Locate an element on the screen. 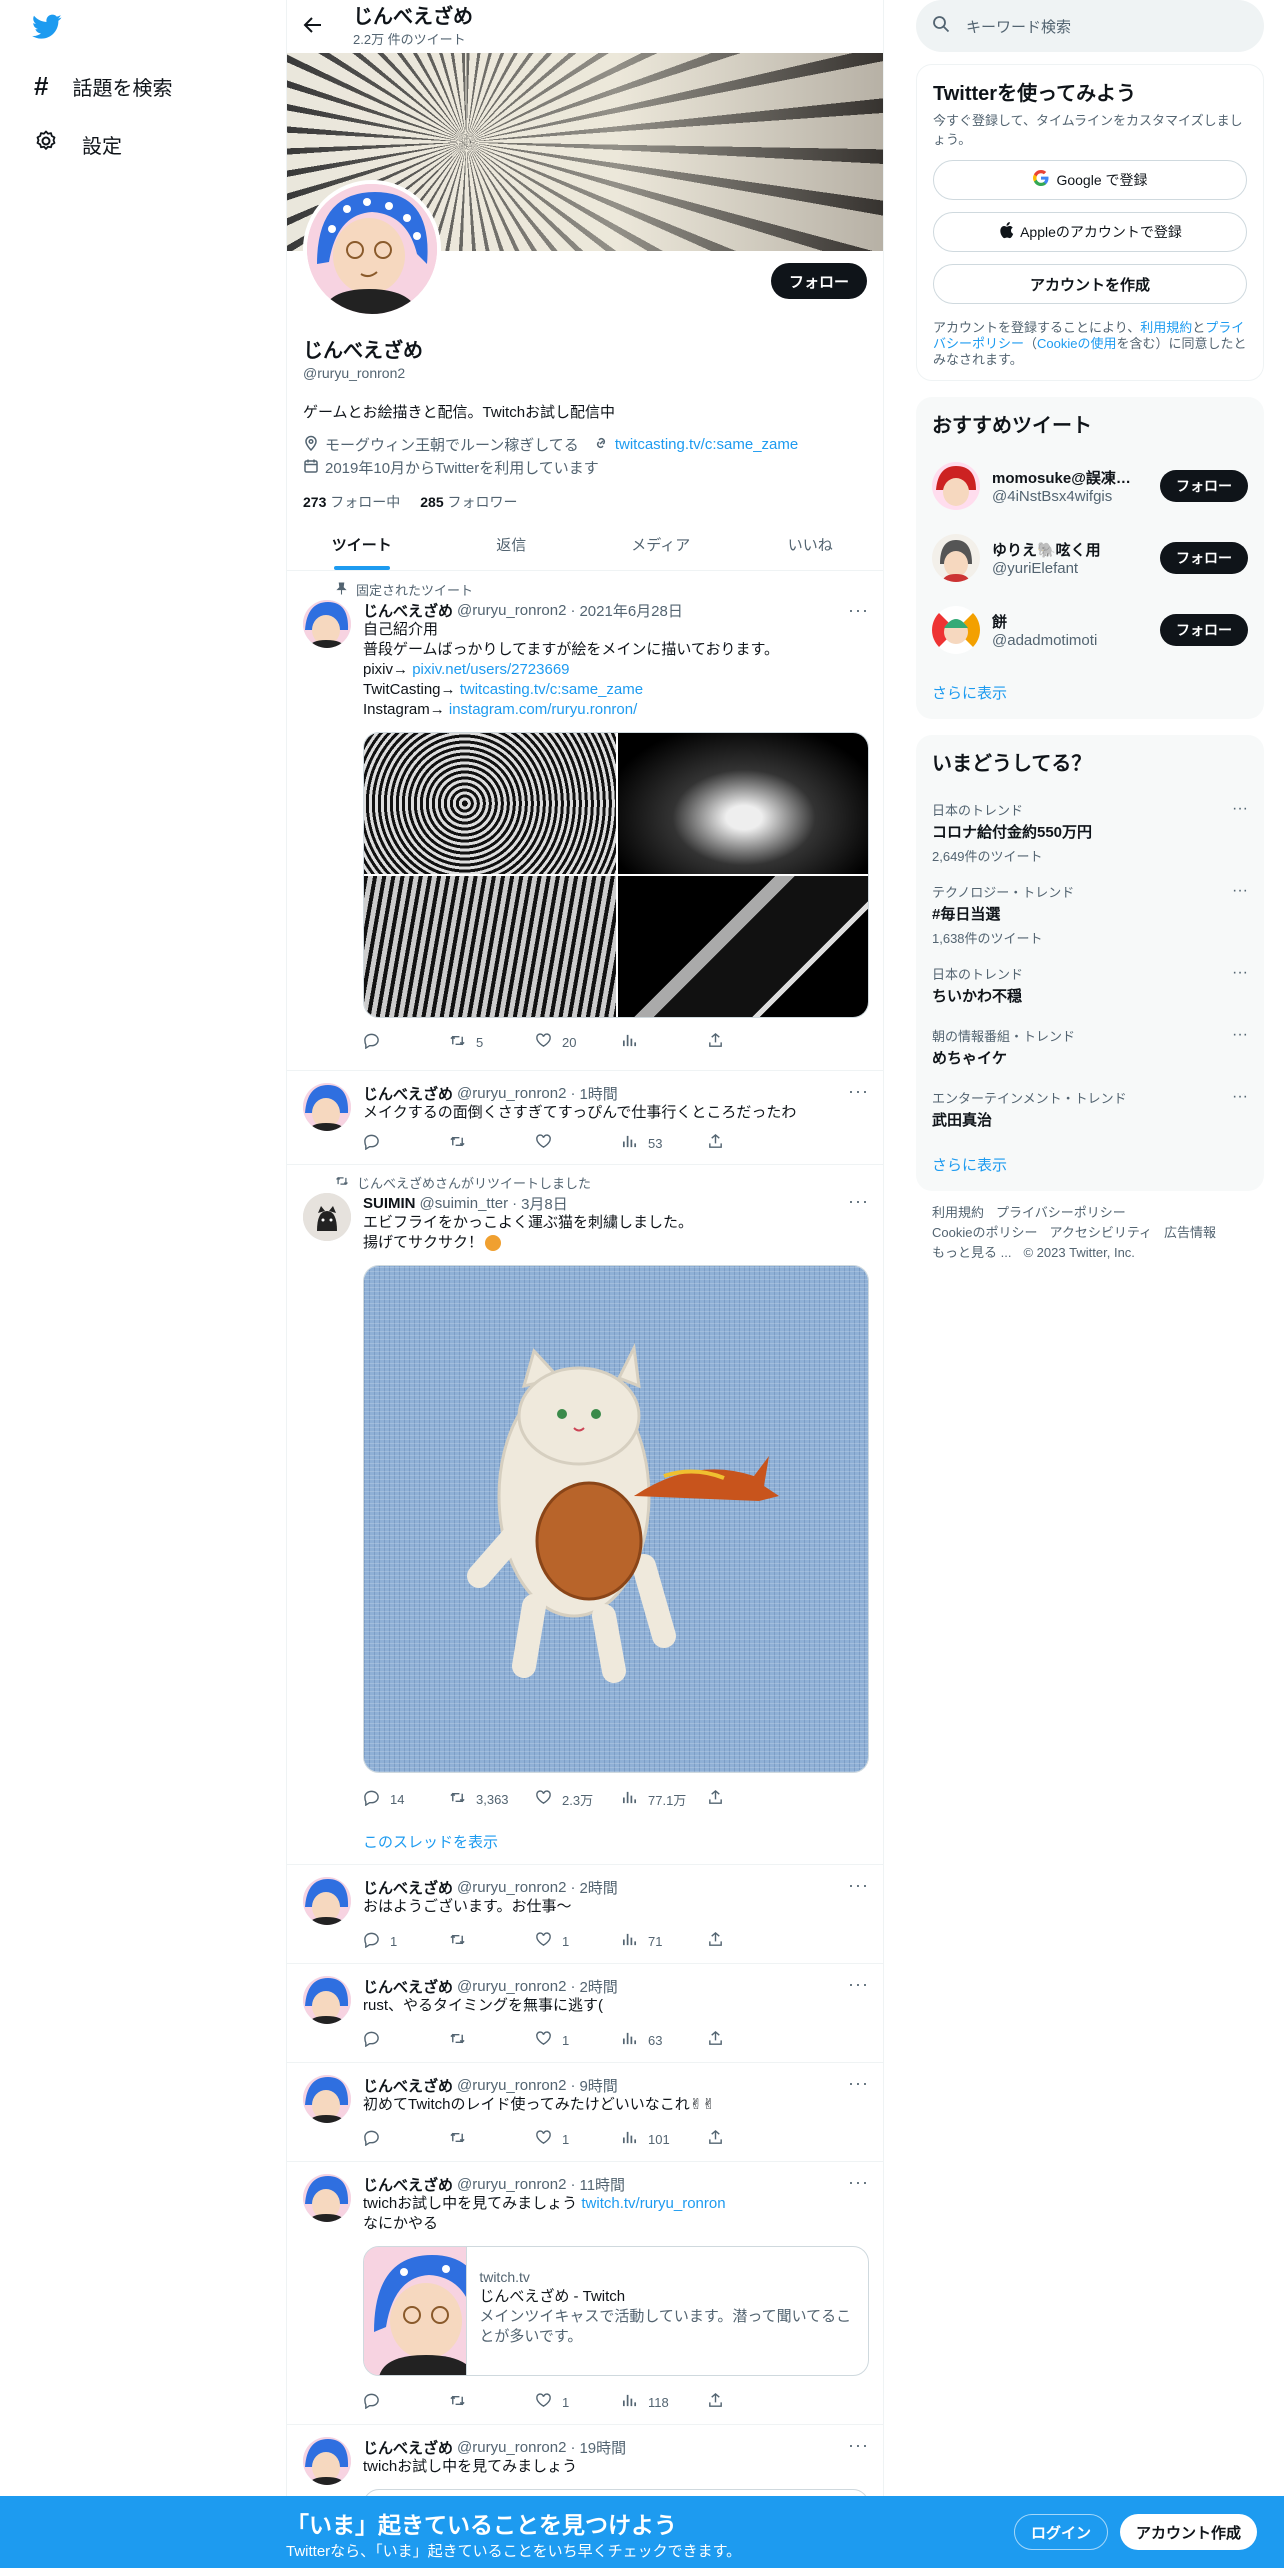 This screenshot has height=2568, width=1284. tweet-author-handle: @suimin_tter is located at coordinates (464, 1203).